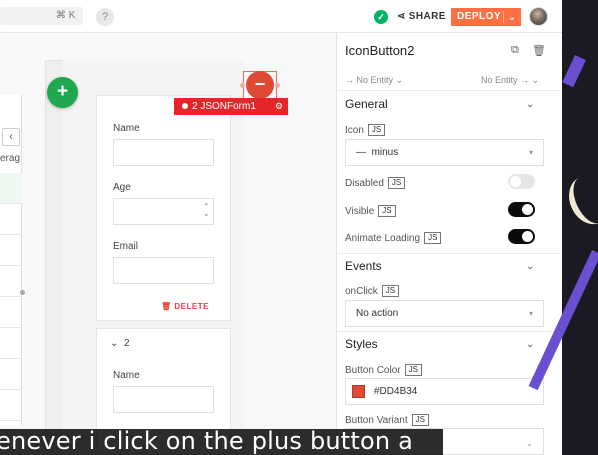 This screenshot has height=455, width=598. What do you see at coordinates (163, 211) in the screenshot?
I see `age-input` at bounding box center [163, 211].